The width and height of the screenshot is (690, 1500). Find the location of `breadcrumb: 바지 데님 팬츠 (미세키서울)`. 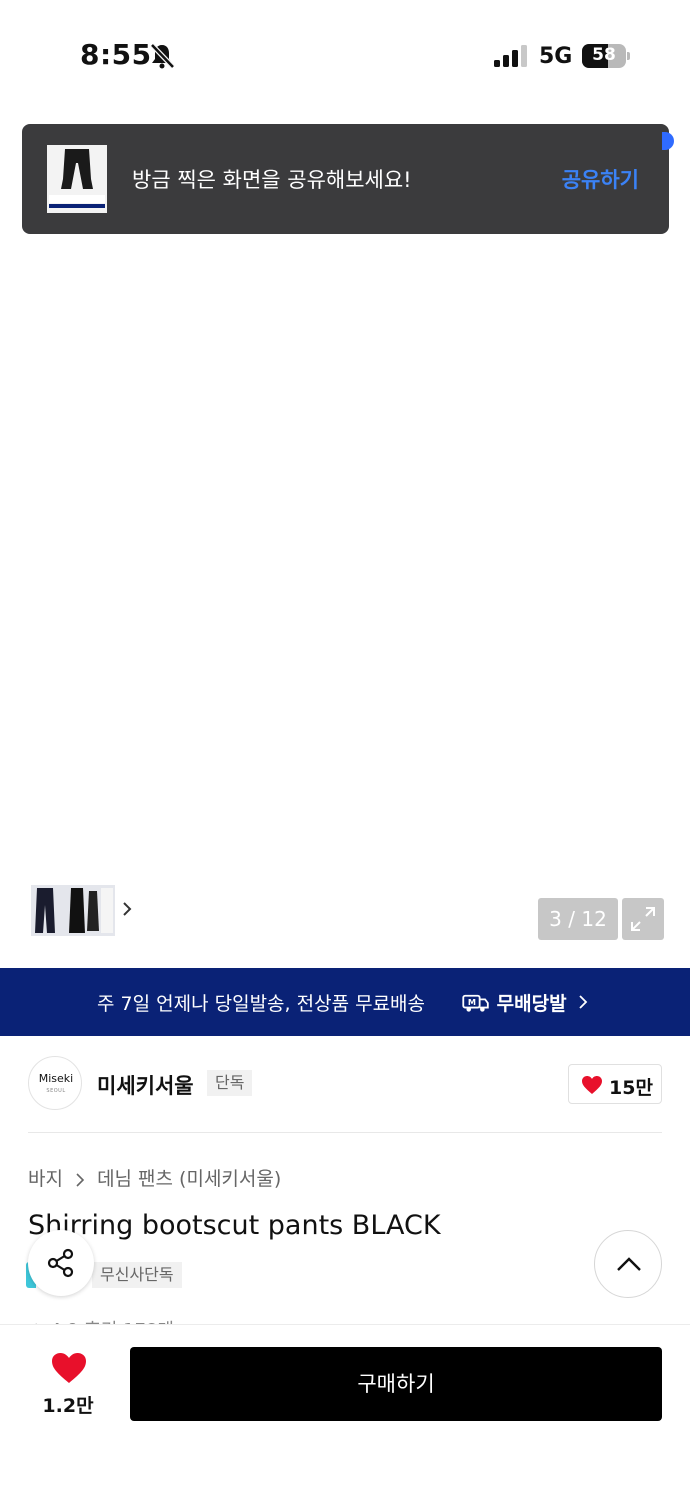

breadcrumb: 바지 데님 팬츠 (미세키서울) is located at coordinates (154, 1177).